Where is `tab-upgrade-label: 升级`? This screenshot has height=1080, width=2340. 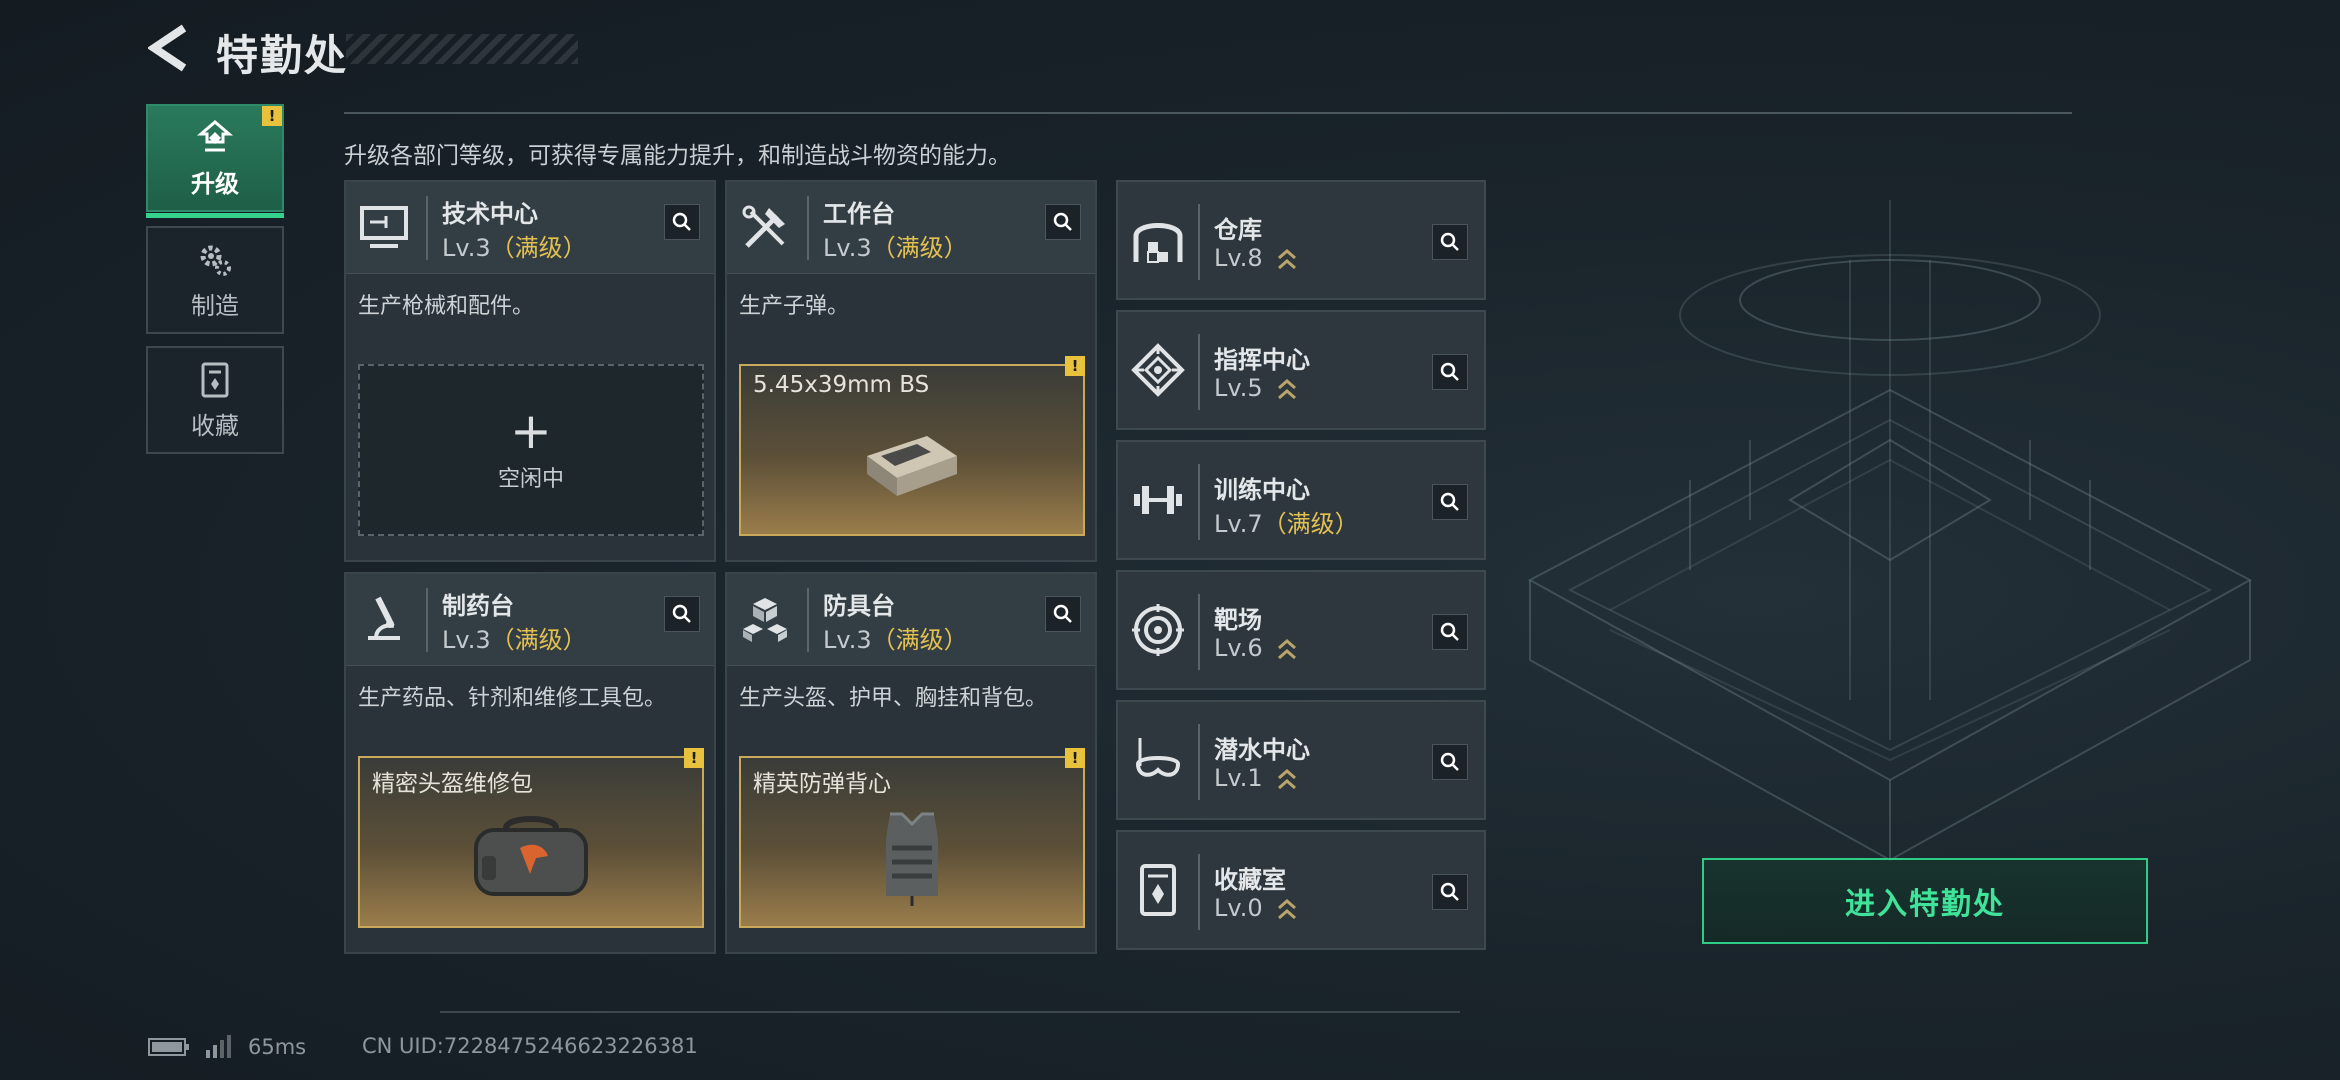 tab-upgrade-label: 升级 is located at coordinates (215, 183).